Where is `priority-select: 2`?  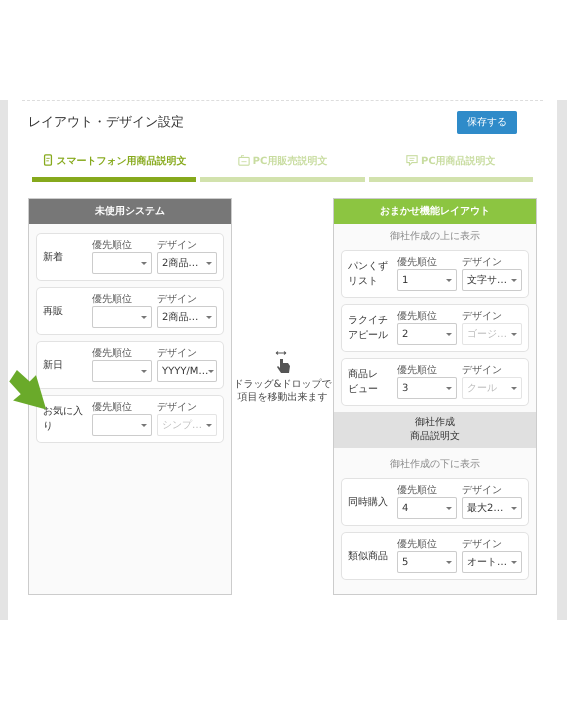
priority-select: 2 is located at coordinates (427, 334).